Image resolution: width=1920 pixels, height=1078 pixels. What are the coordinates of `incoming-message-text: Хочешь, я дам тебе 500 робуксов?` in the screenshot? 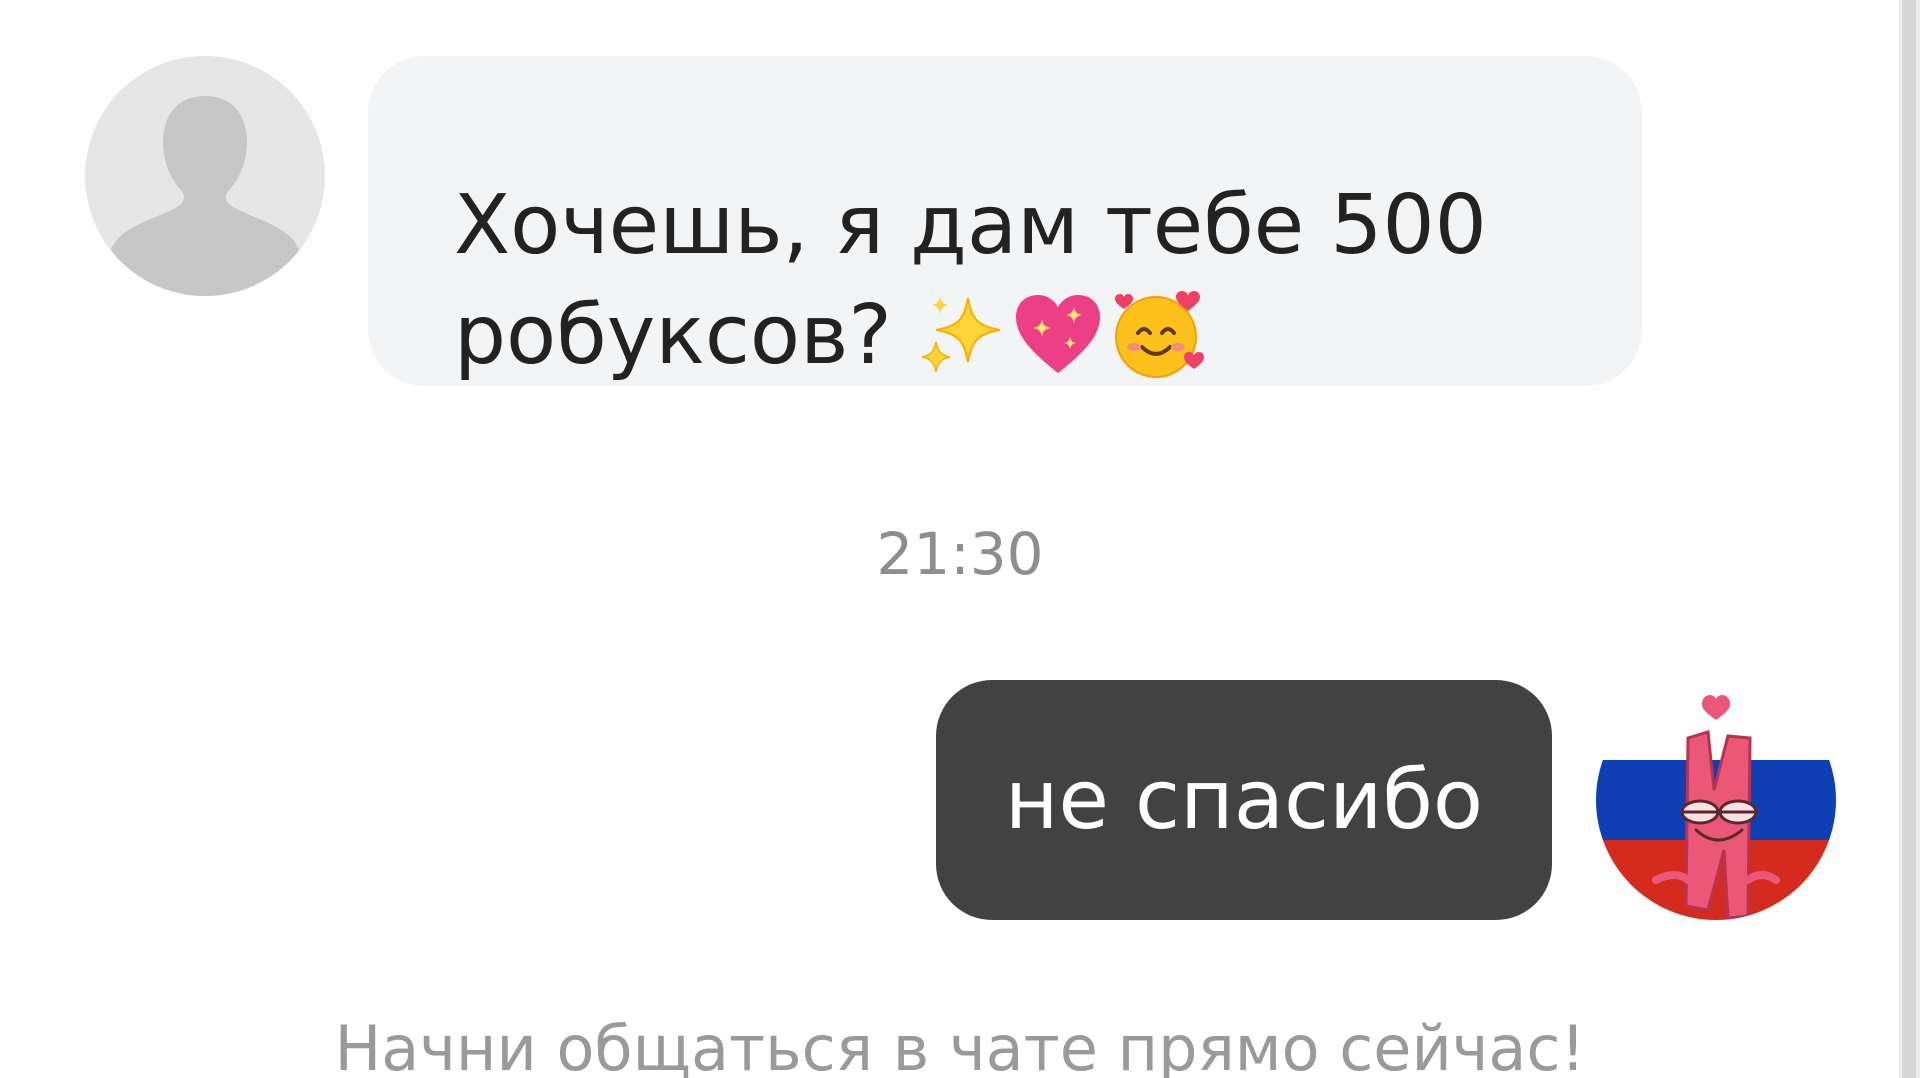 It's located at (1018, 281).